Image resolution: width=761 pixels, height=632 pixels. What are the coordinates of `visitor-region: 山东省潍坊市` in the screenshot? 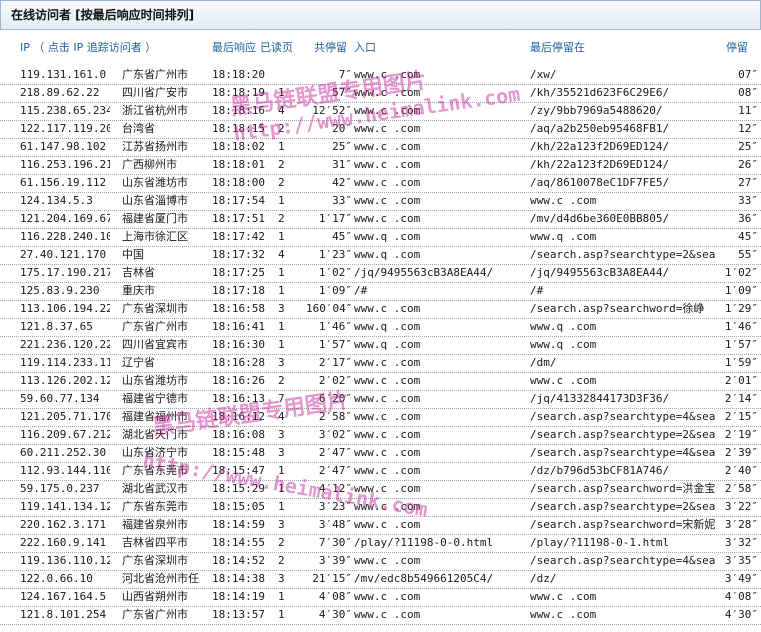 It's located at (155, 380).